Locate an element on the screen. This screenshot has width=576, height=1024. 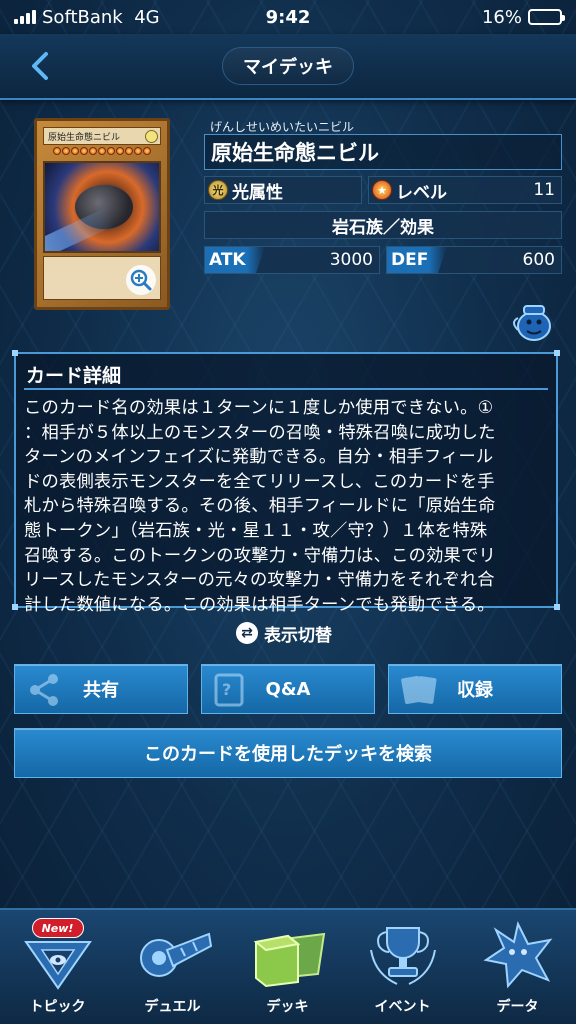
card-reading: げんしせいめいたいニビル is located at coordinates (282, 127).